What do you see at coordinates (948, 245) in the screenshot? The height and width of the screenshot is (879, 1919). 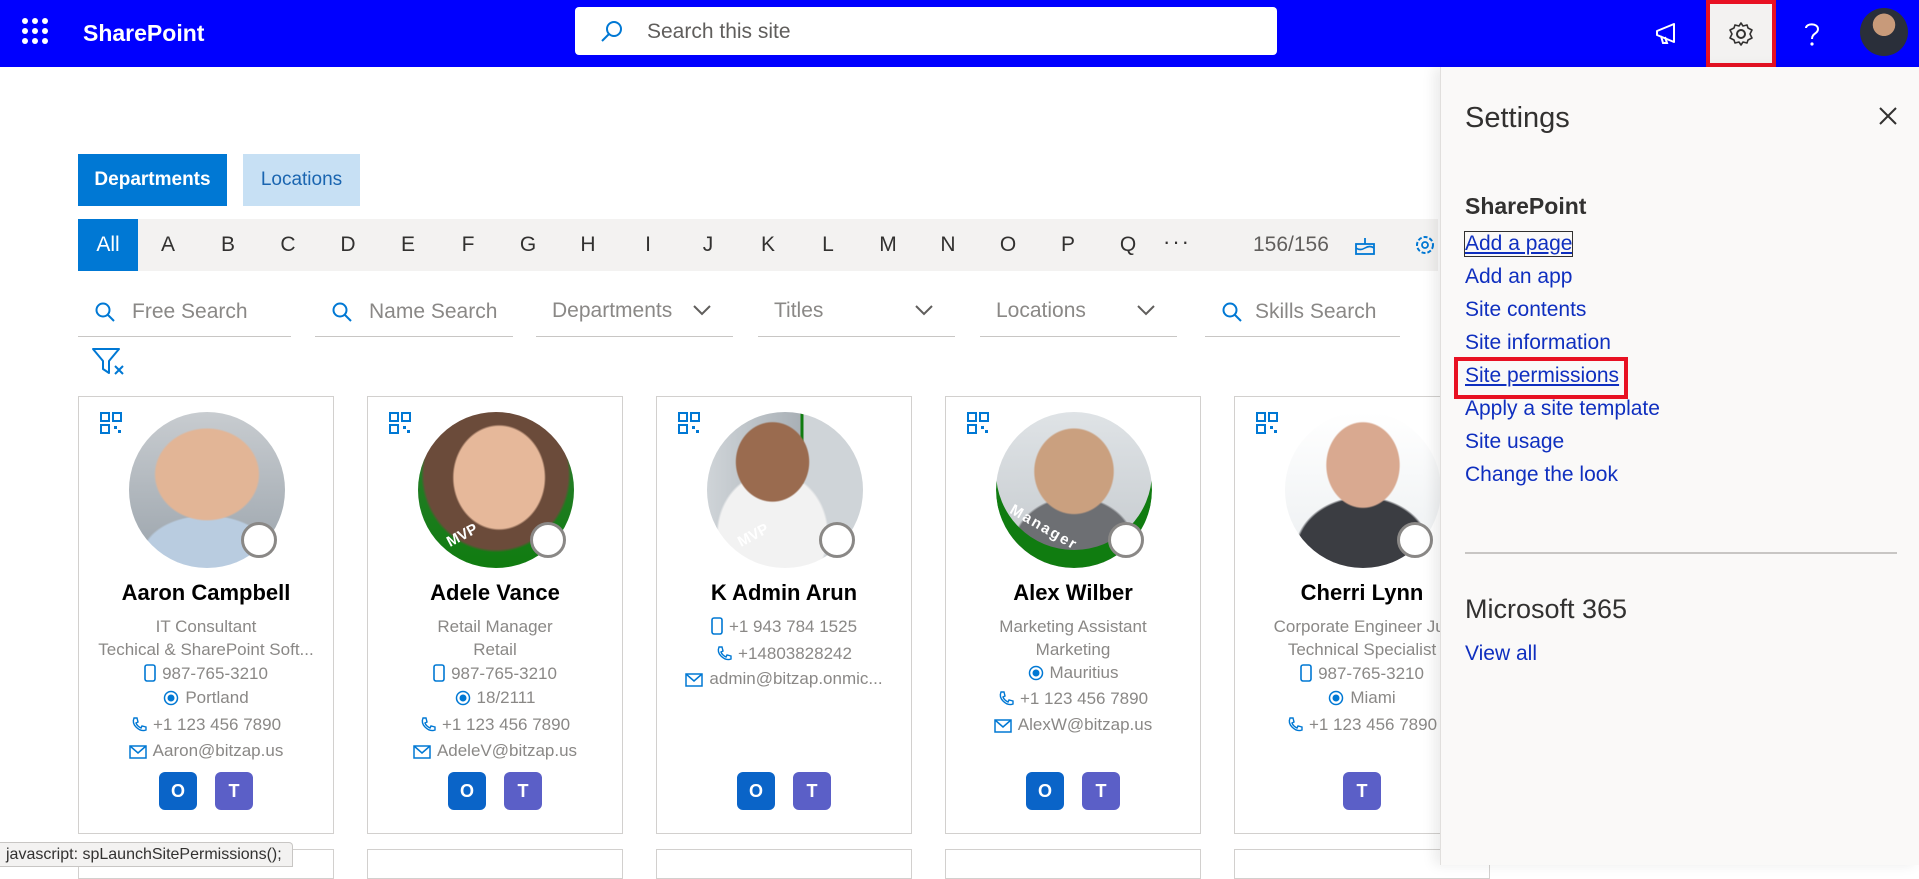 I see `alpha-letter: N` at bounding box center [948, 245].